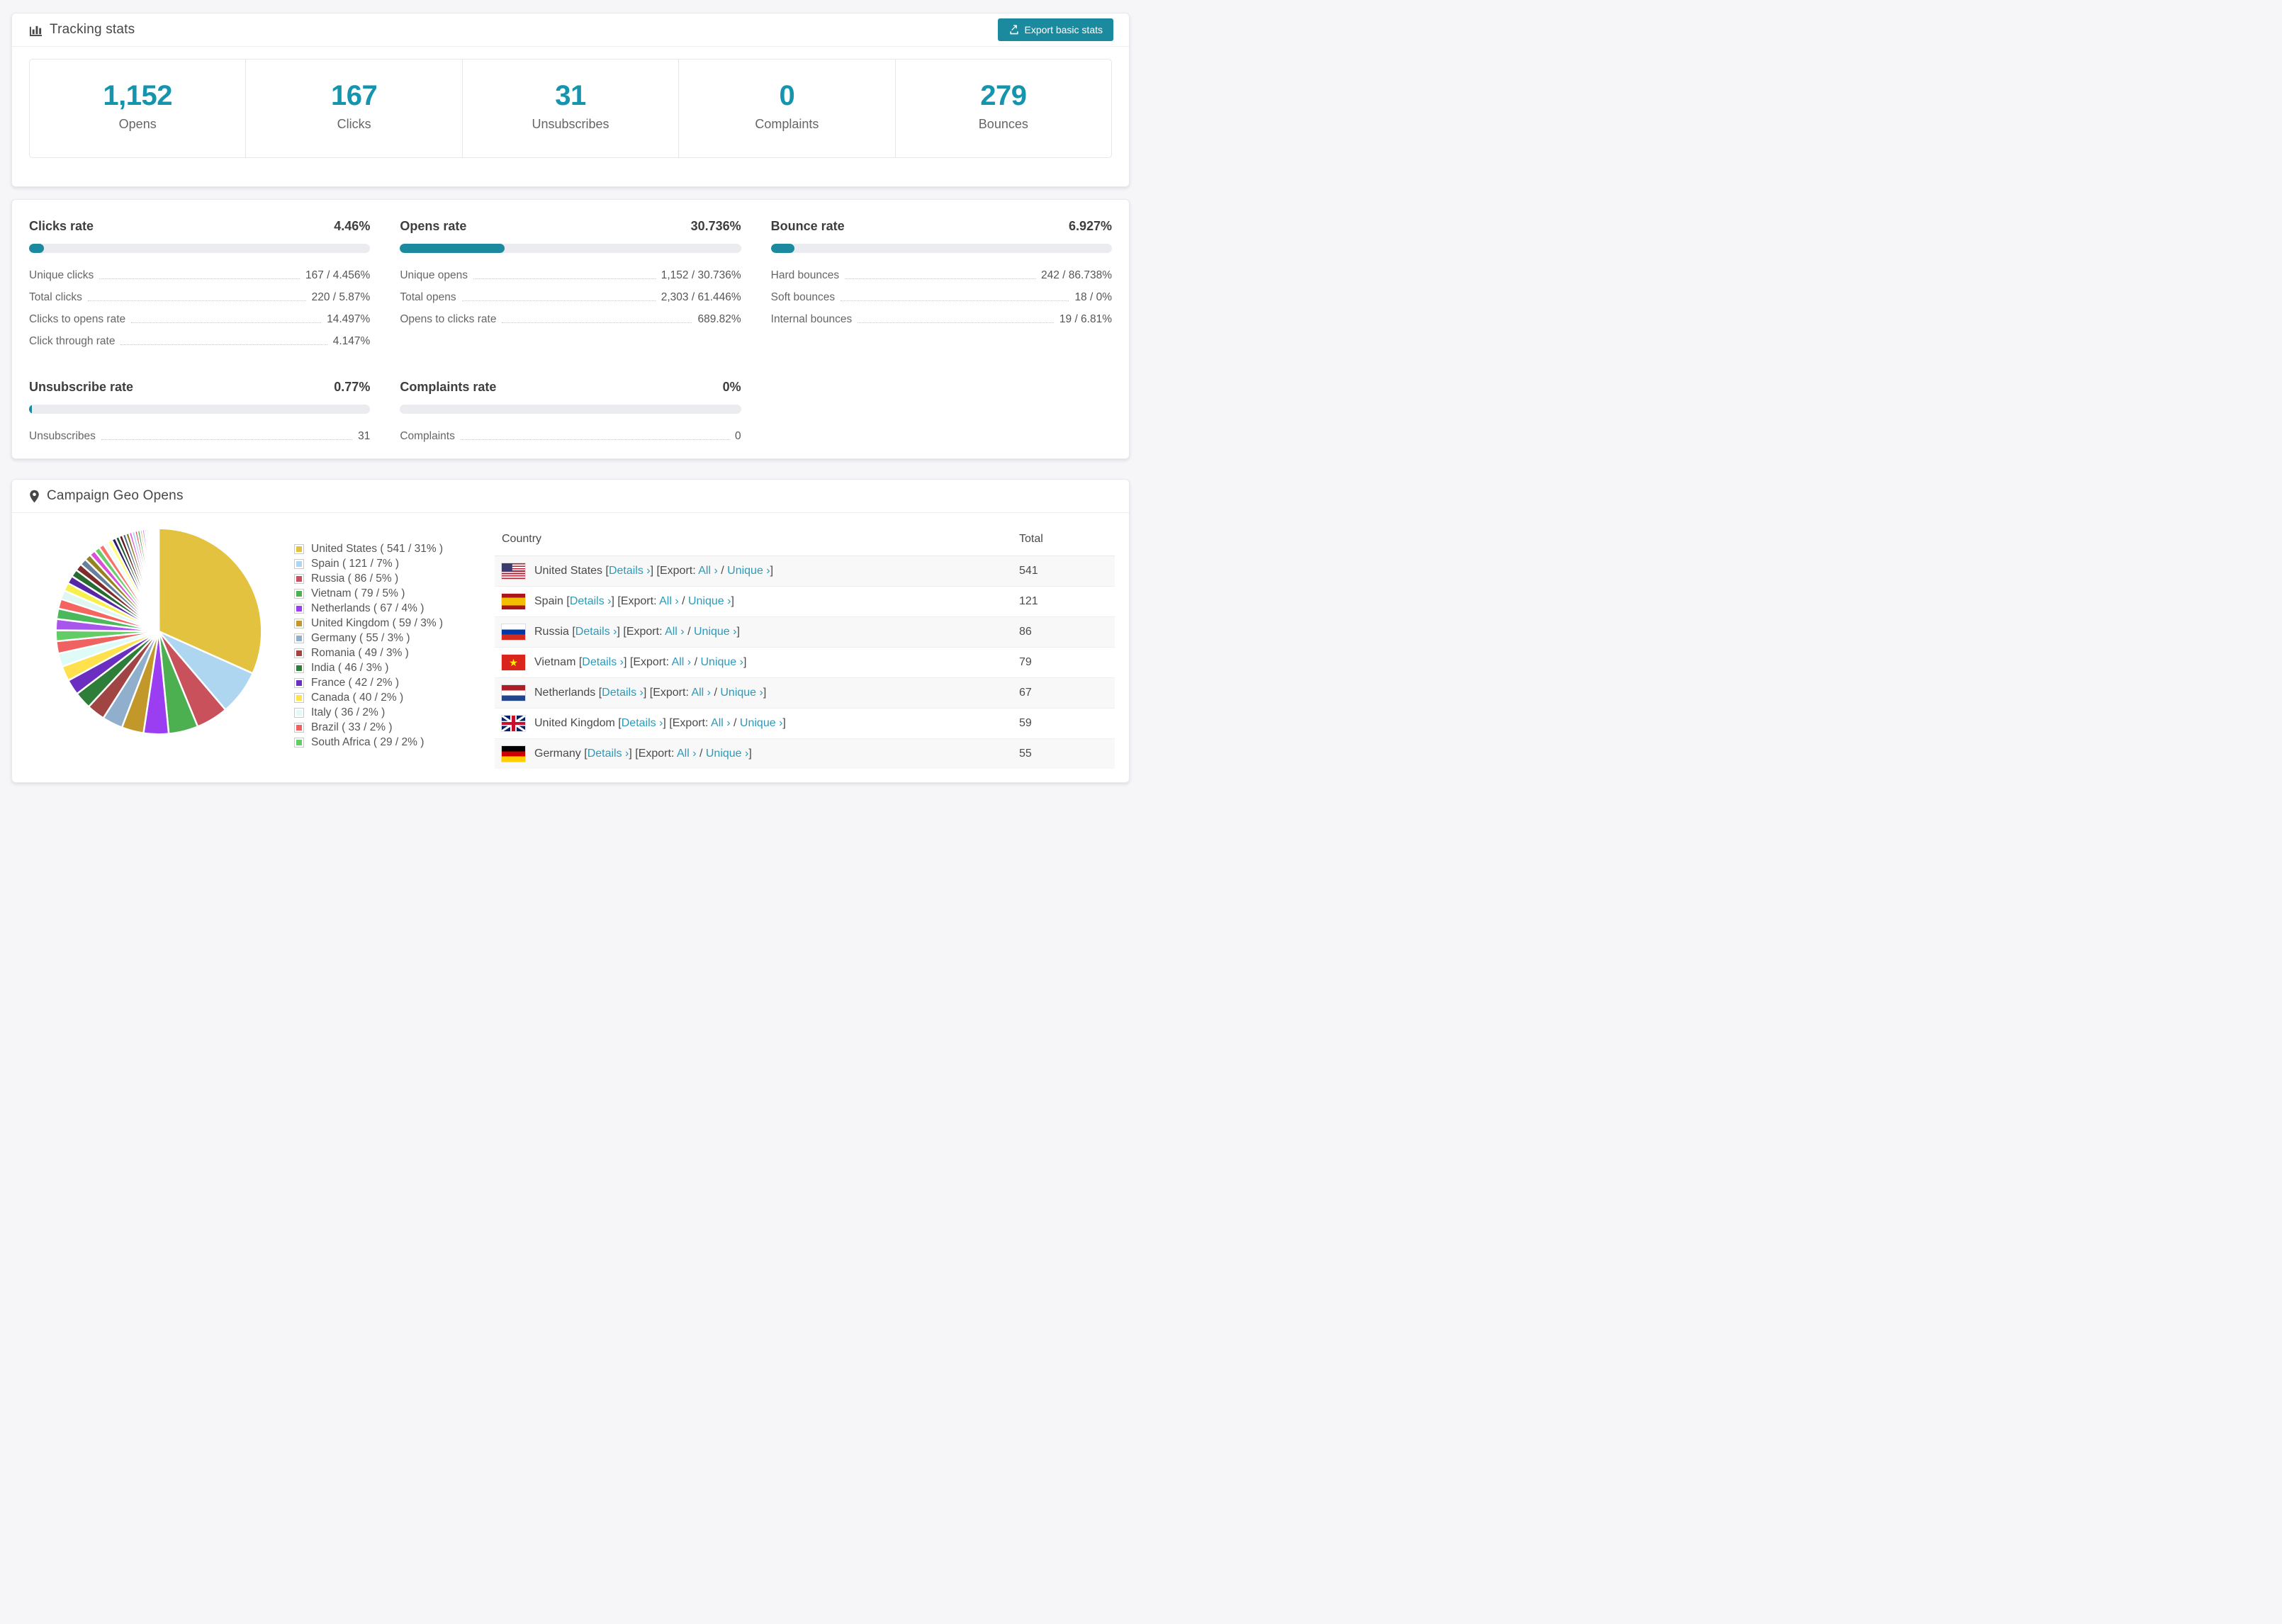 The height and width of the screenshot is (1624, 2282). I want to click on export-icon, so click(1014, 29).